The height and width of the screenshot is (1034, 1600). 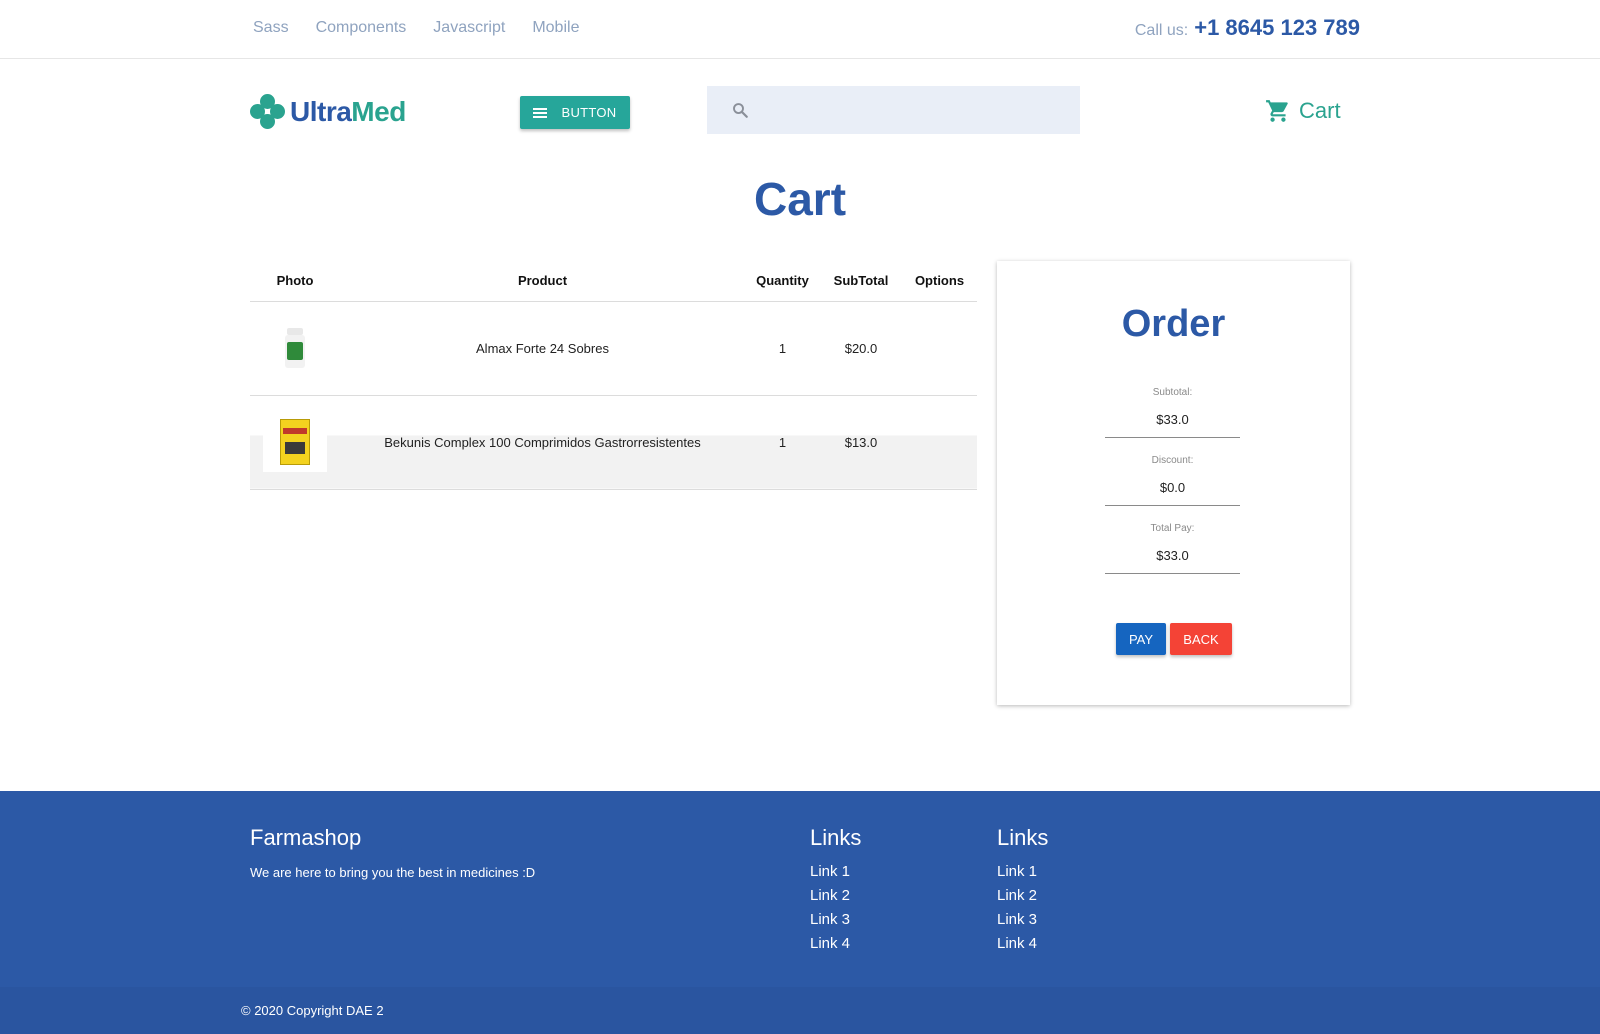 I want to click on top-nav: Sass Components Javascript Mobile, so click(x=429, y=28).